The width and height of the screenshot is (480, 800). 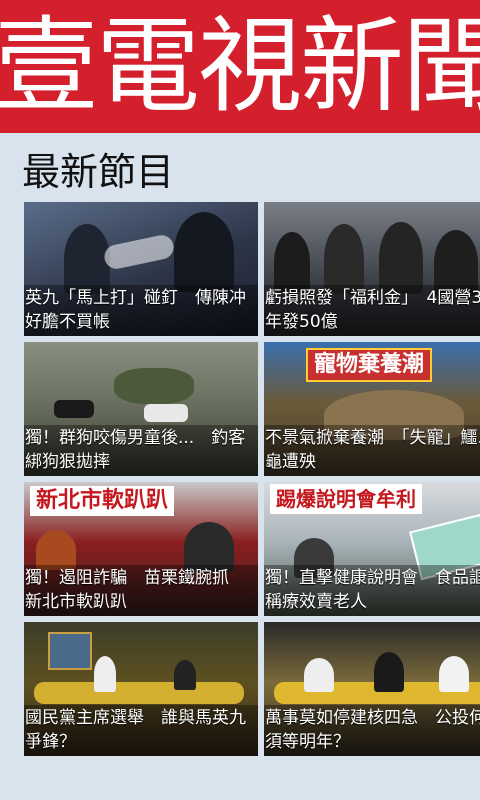 What do you see at coordinates (139, 252) in the screenshot?
I see `spray-graphic` at bounding box center [139, 252].